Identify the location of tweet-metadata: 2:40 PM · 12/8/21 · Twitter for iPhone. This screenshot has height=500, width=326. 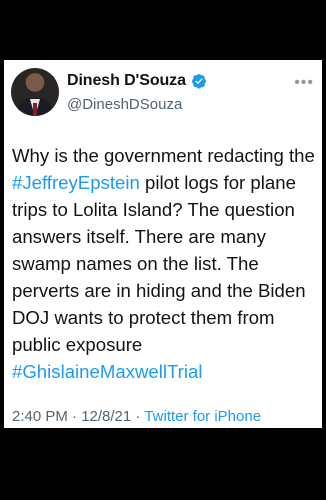
(136, 416).